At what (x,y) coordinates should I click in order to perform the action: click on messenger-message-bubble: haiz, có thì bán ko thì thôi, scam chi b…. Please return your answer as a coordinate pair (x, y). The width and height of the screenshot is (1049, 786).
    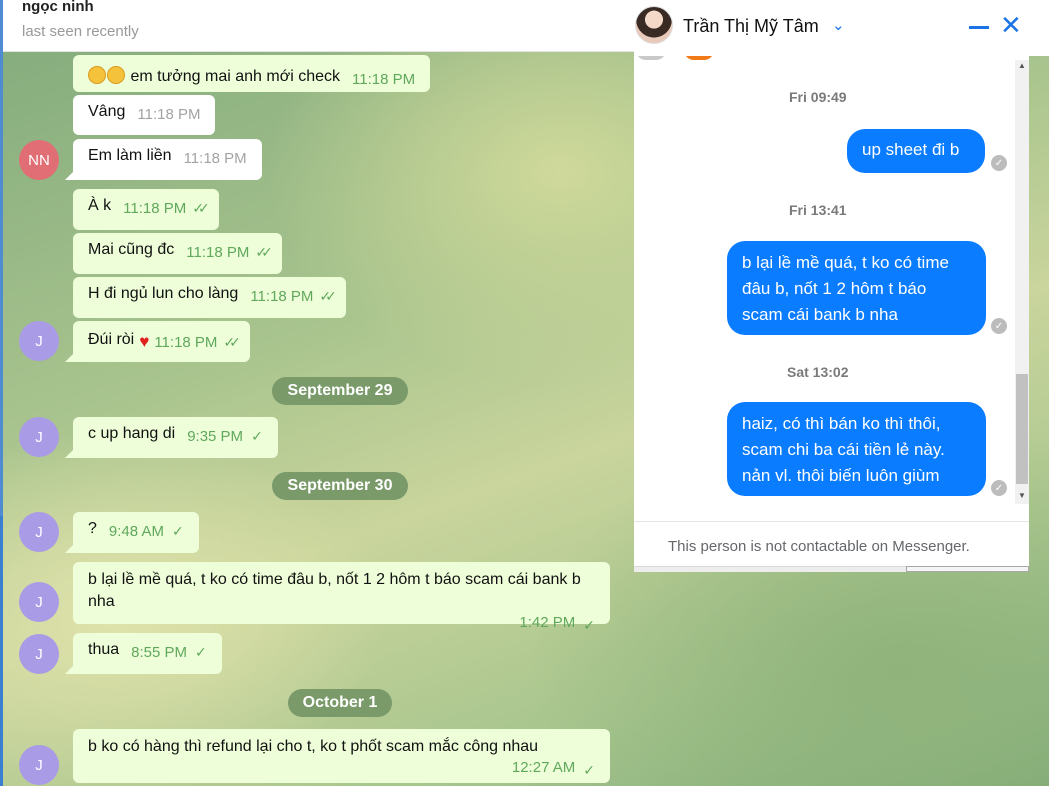
    Looking at the image, I should click on (856, 449).